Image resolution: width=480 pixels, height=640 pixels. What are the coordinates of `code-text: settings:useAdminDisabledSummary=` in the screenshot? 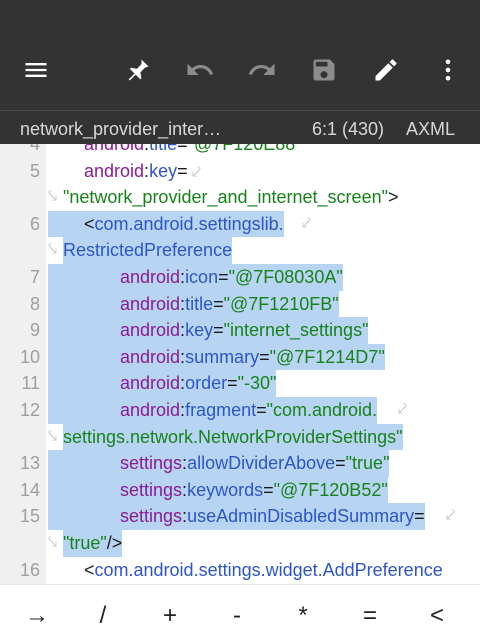 It's located at (236, 516).